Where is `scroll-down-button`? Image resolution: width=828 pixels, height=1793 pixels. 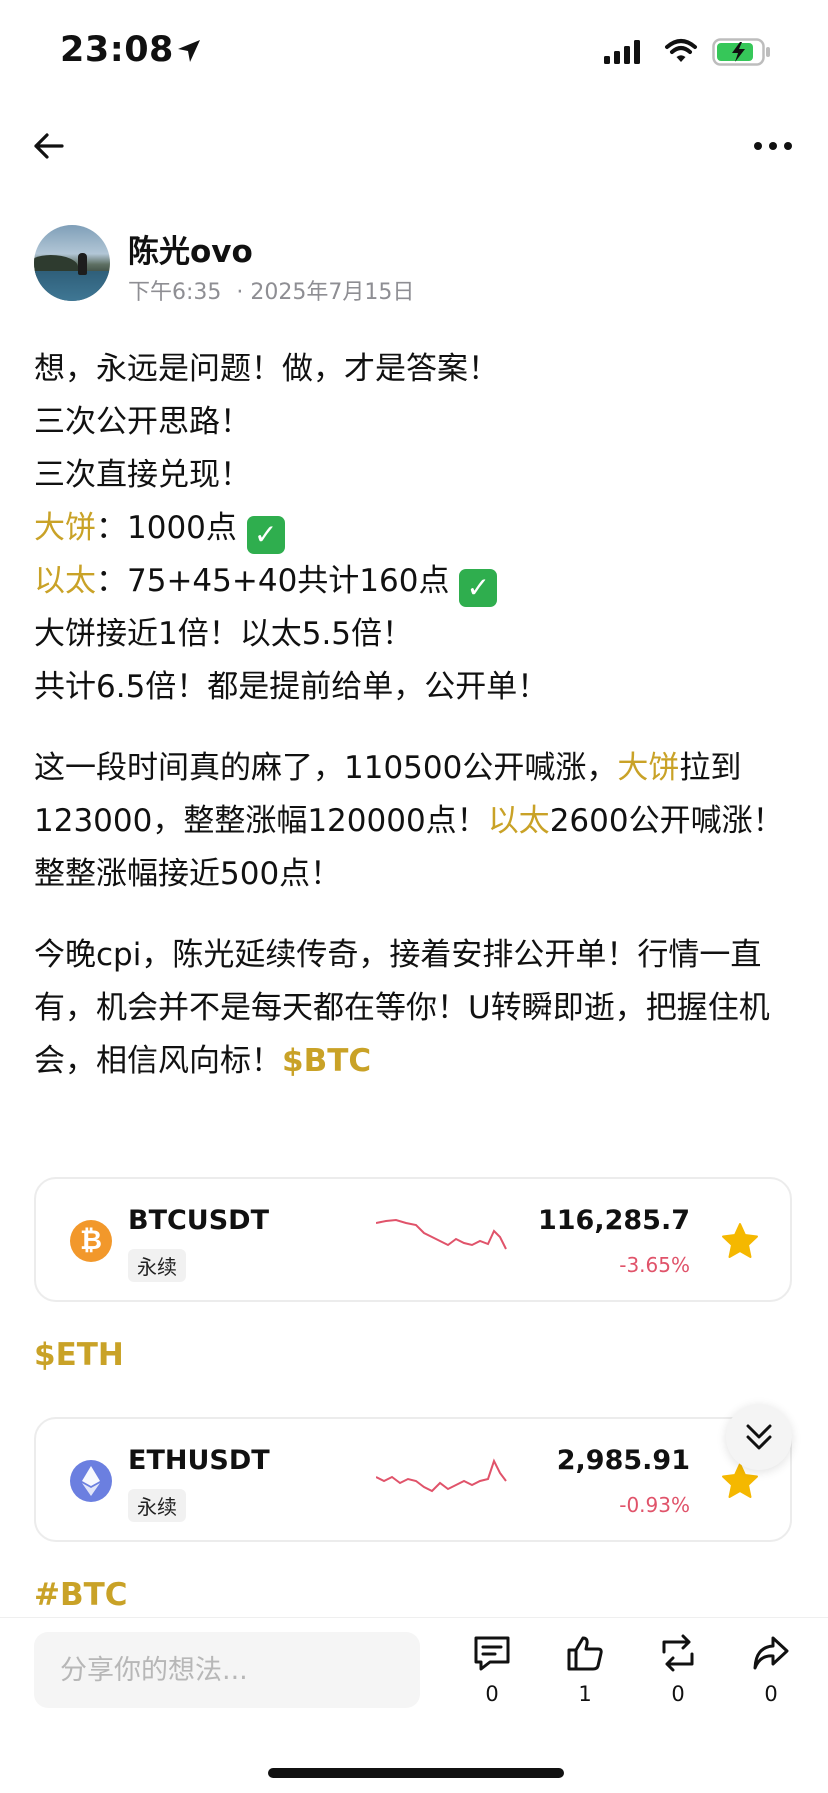
scroll-down-button is located at coordinates (759, 1437).